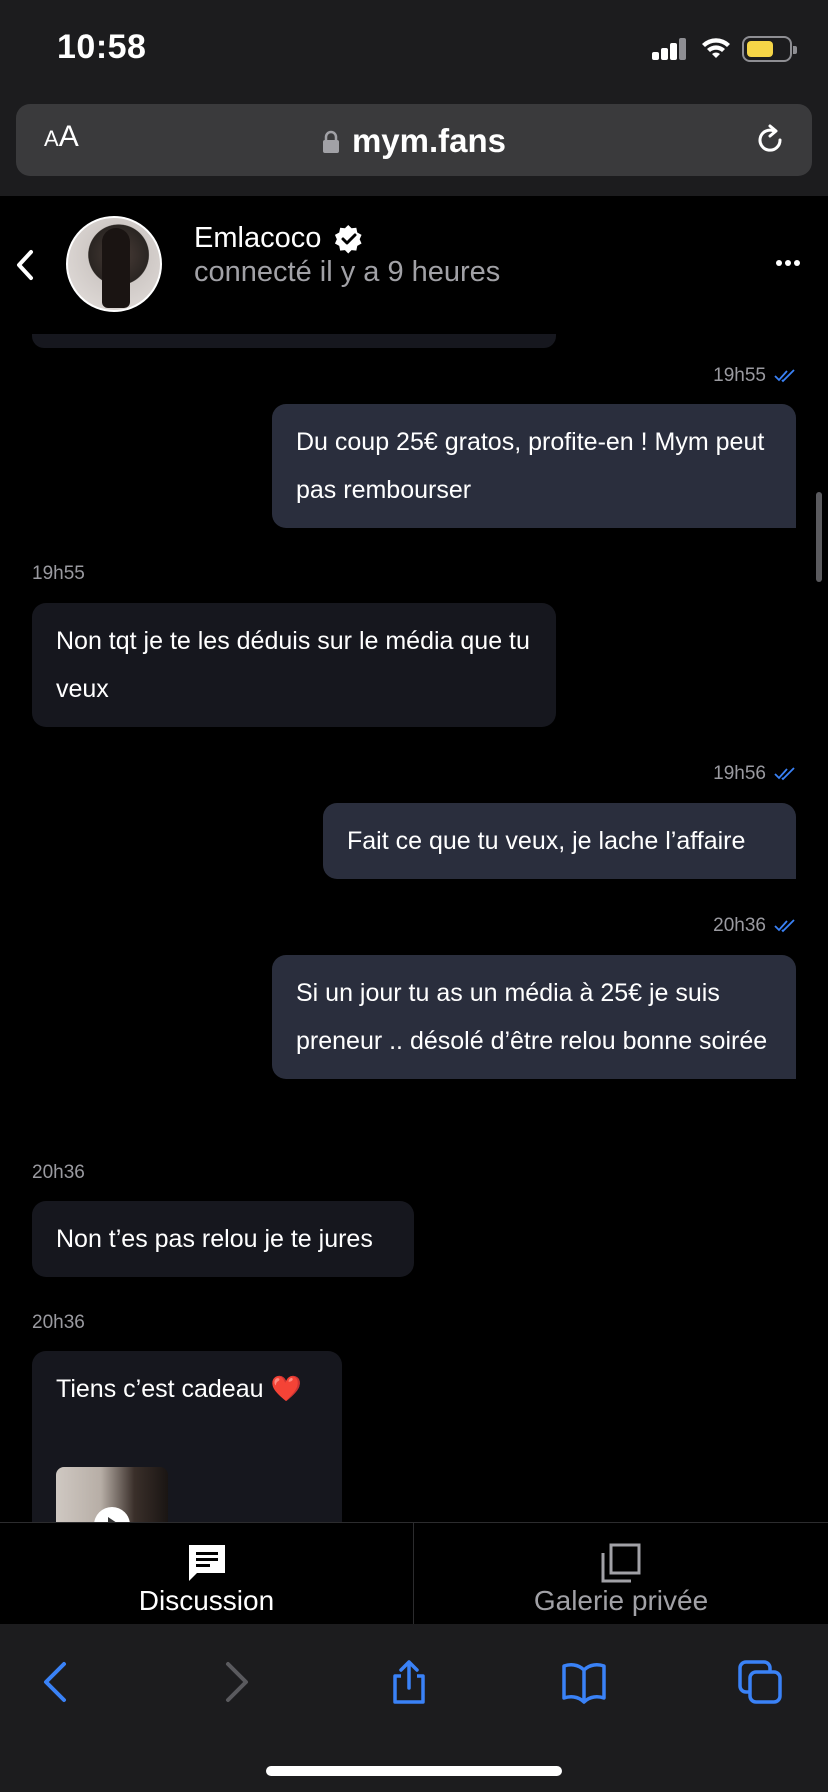 The width and height of the screenshot is (828, 1792). Describe the element at coordinates (112, 1514) in the screenshot. I see `play-icon` at that location.